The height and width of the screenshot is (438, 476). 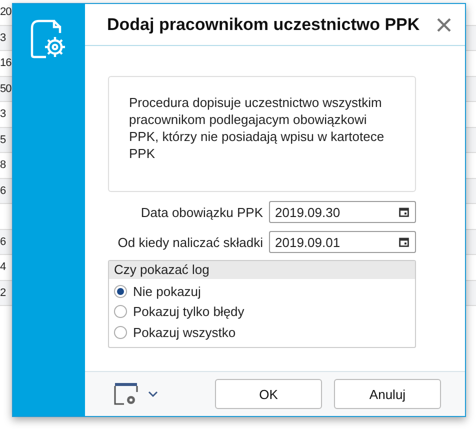 What do you see at coordinates (262, 312) in the screenshot?
I see `radio-option: Pokazuj tylko błędy` at bounding box center [262, 312].